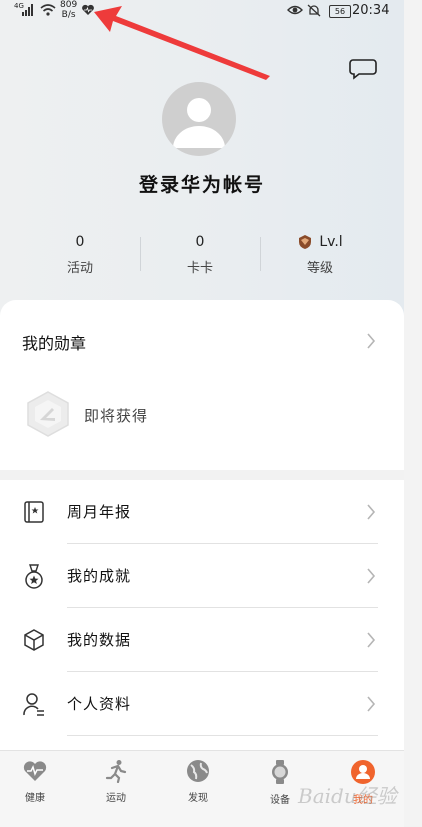 Image resolution: width=422 pixels, height=827 pixels. Describe the element at coordinates (202, 183) in the screenshot. I see `login-huawei-account: 登录华为帐号` at that location.